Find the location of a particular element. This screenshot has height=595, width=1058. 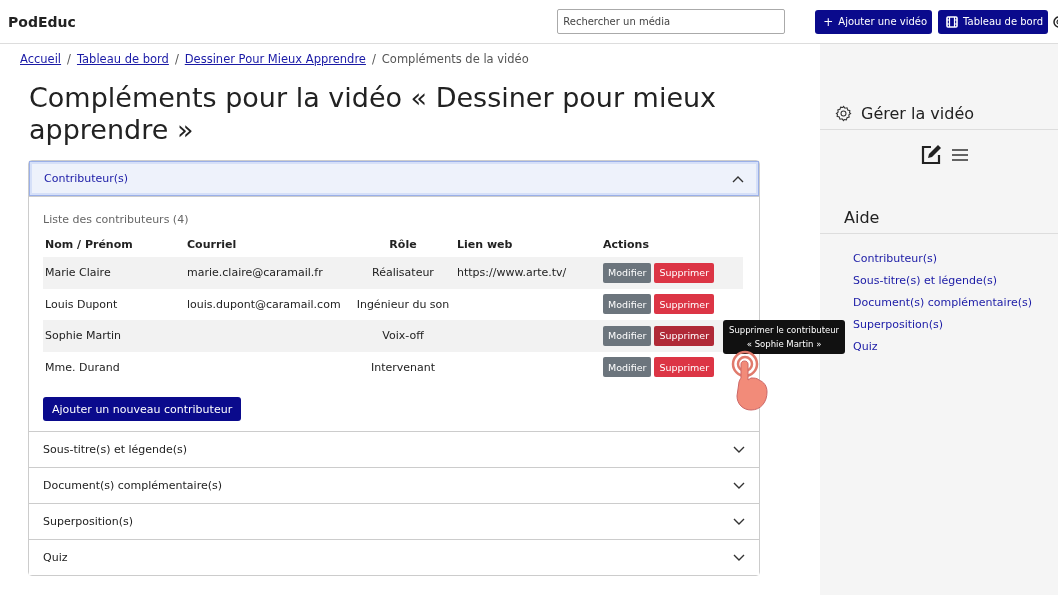

table-cell: Intervenant is located at coordinates (403, 367).